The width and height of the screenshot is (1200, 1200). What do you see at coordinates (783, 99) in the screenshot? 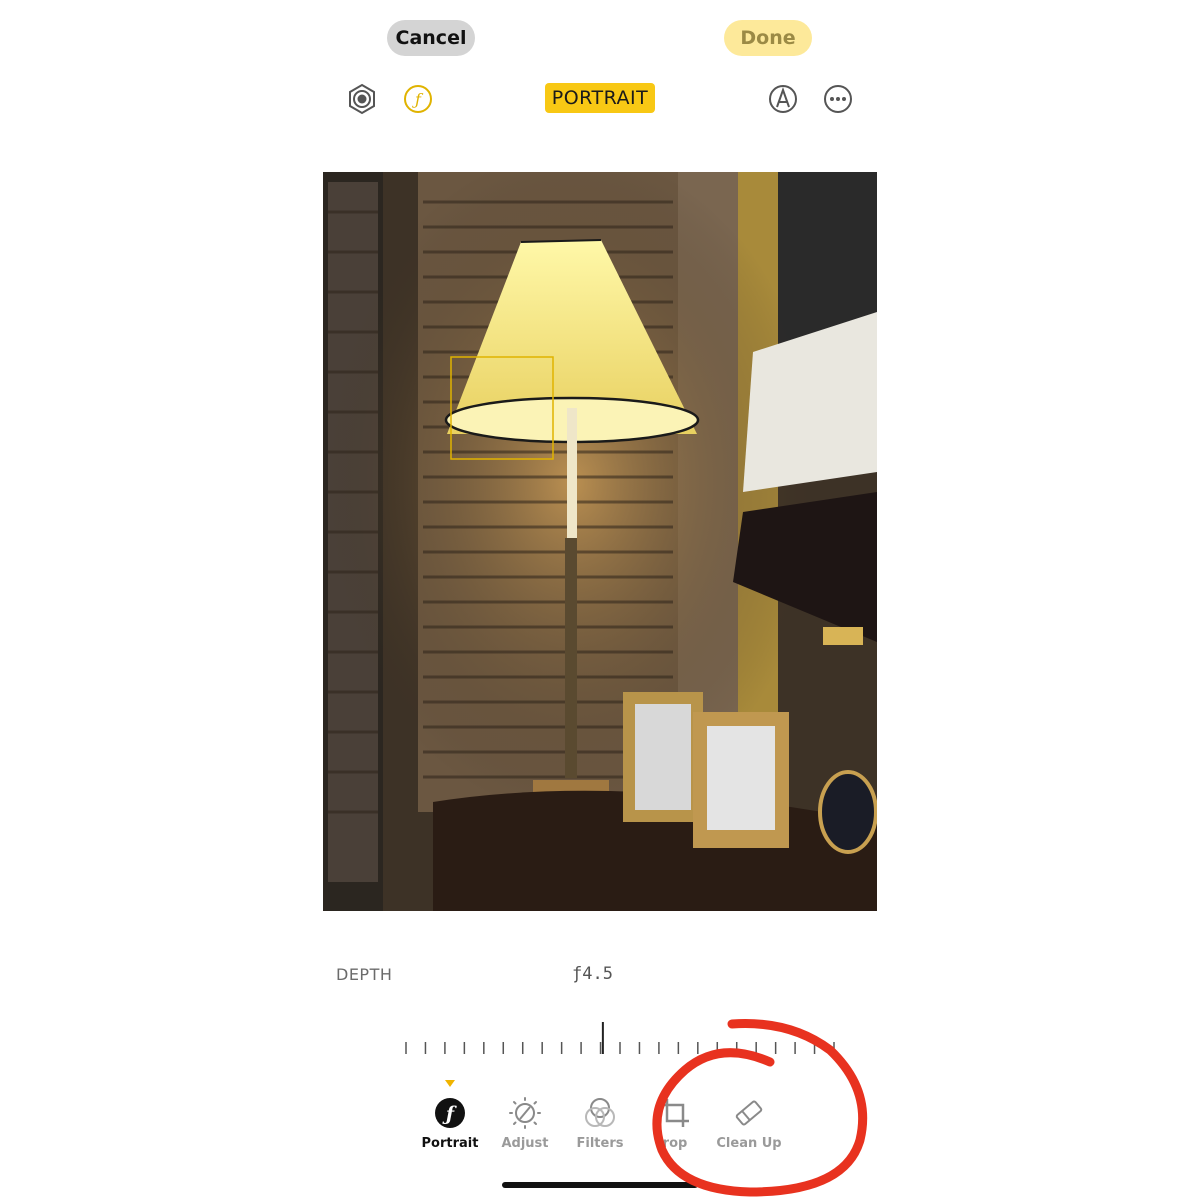
I see `markup-pen-icon` at bounding box center [783, 99].